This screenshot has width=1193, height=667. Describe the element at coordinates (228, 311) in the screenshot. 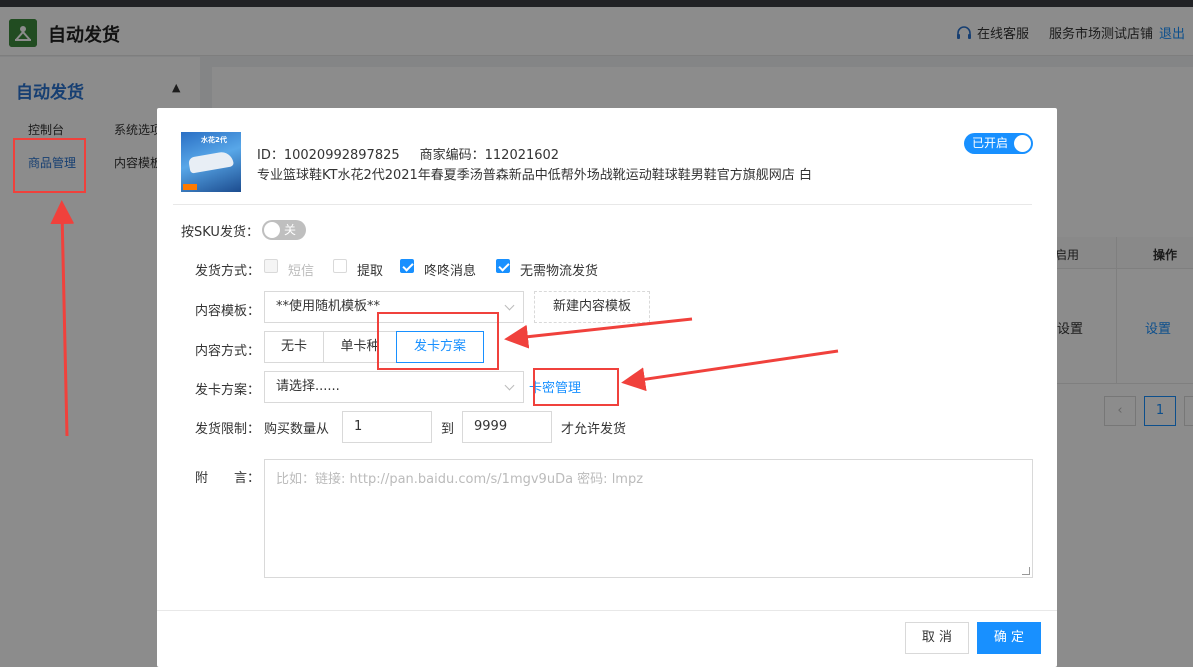

I see `content-template-label: 内容模板：` at that location.